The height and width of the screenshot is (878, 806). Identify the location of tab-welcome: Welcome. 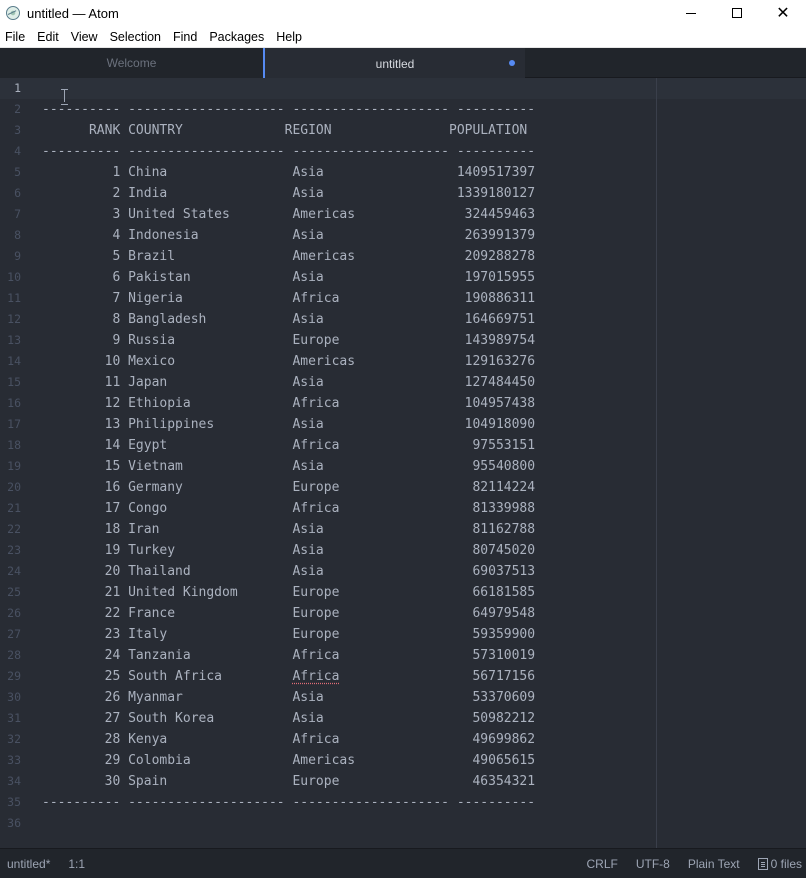
(131, 63).